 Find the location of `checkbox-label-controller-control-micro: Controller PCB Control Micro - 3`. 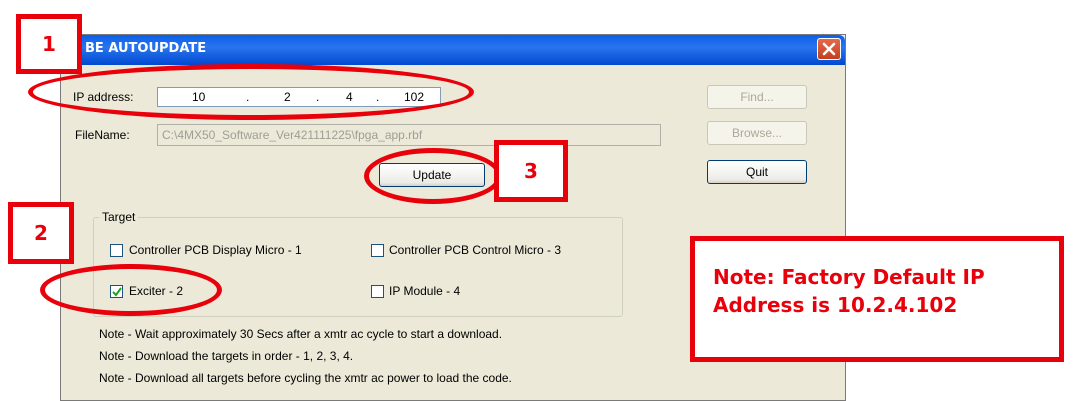

checkbox-label-controller-control-micro: Controller PCB Control Micro - 3 is located at coordinates (475, 250).